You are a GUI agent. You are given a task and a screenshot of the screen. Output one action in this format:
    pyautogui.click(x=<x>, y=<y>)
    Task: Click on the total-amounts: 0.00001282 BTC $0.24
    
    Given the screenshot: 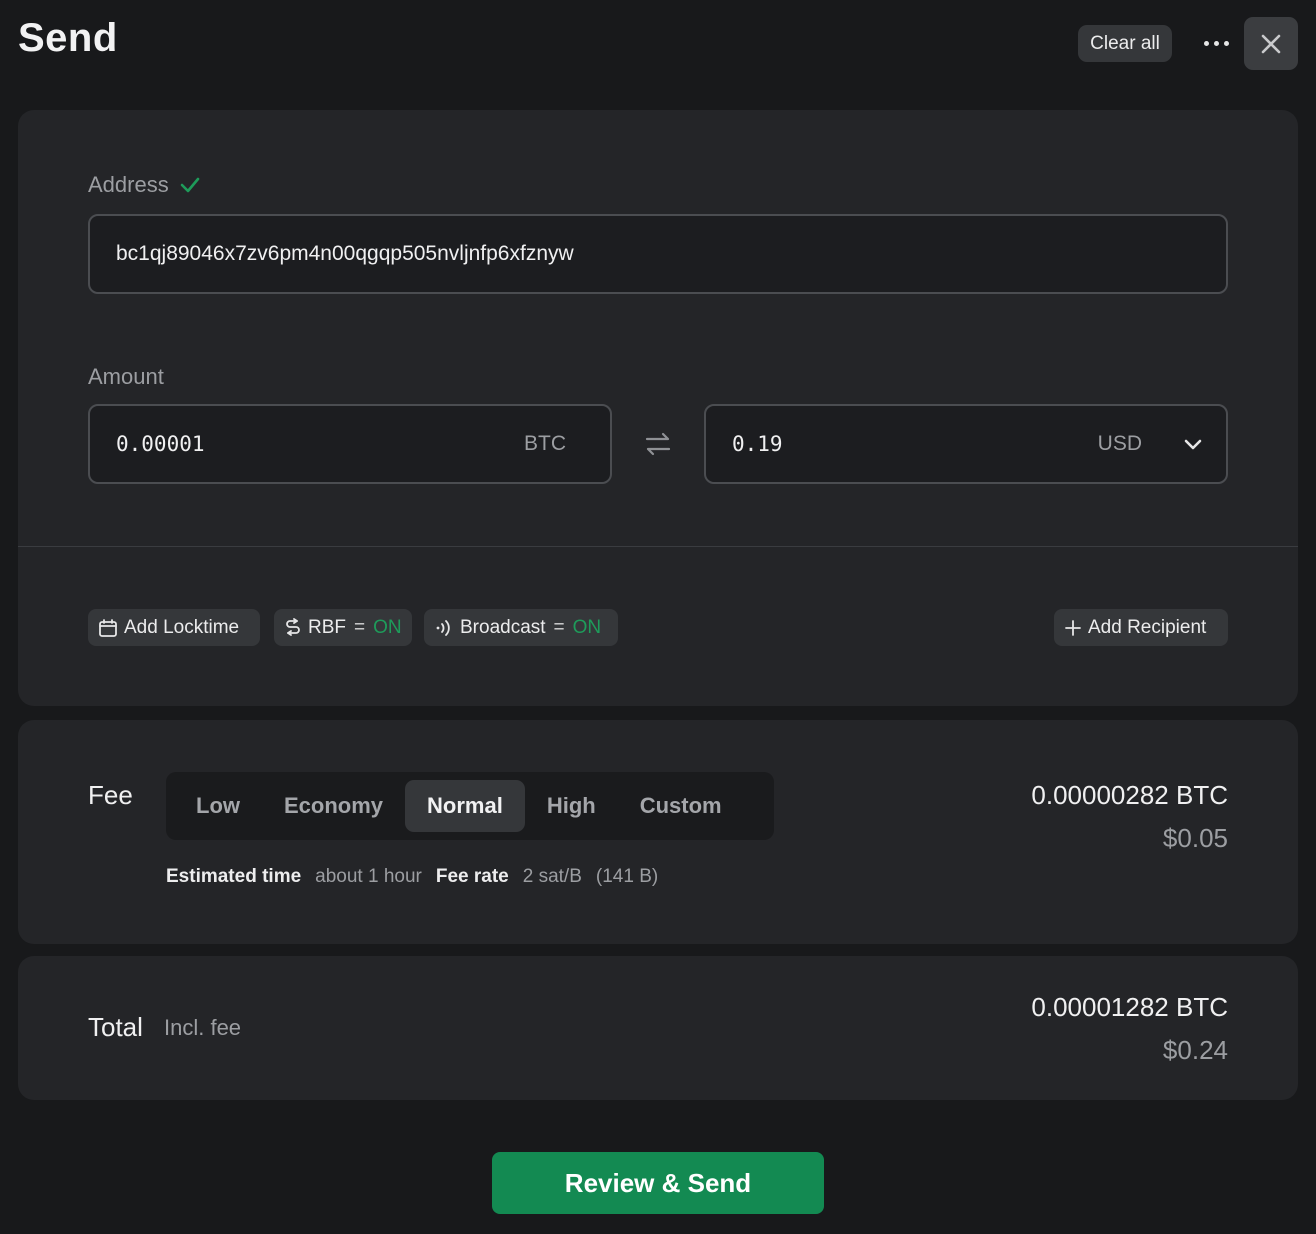 What is the action you would take?
    pyautogui.click(x=1129, y=1029)
    